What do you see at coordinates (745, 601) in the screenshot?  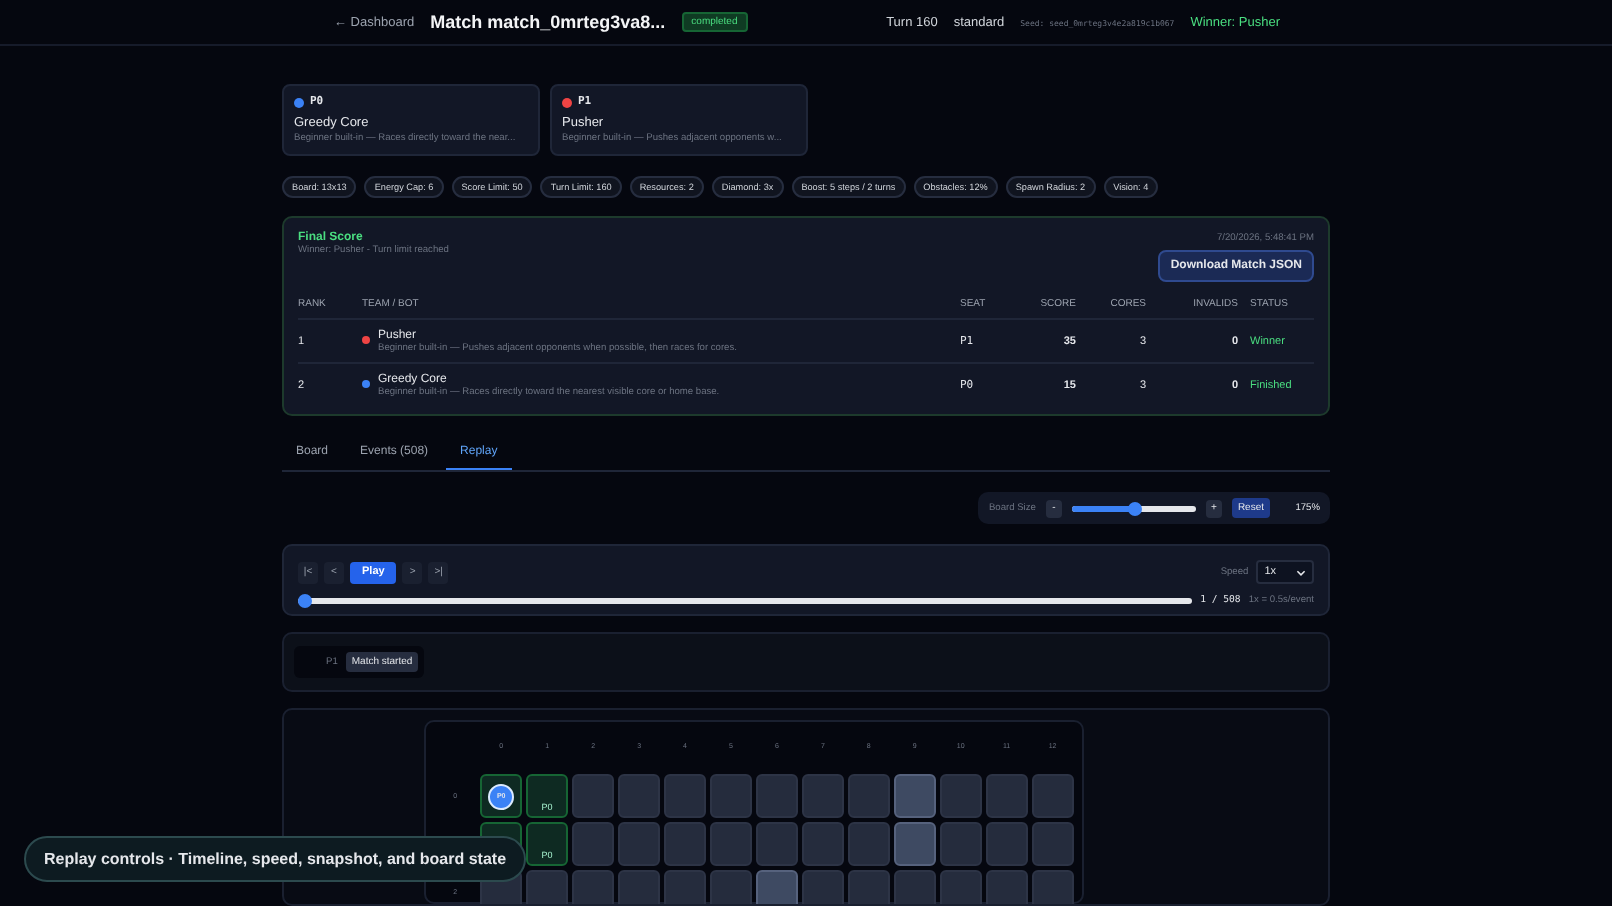 I see `timeline-slider` at bounding box center [745, 601].